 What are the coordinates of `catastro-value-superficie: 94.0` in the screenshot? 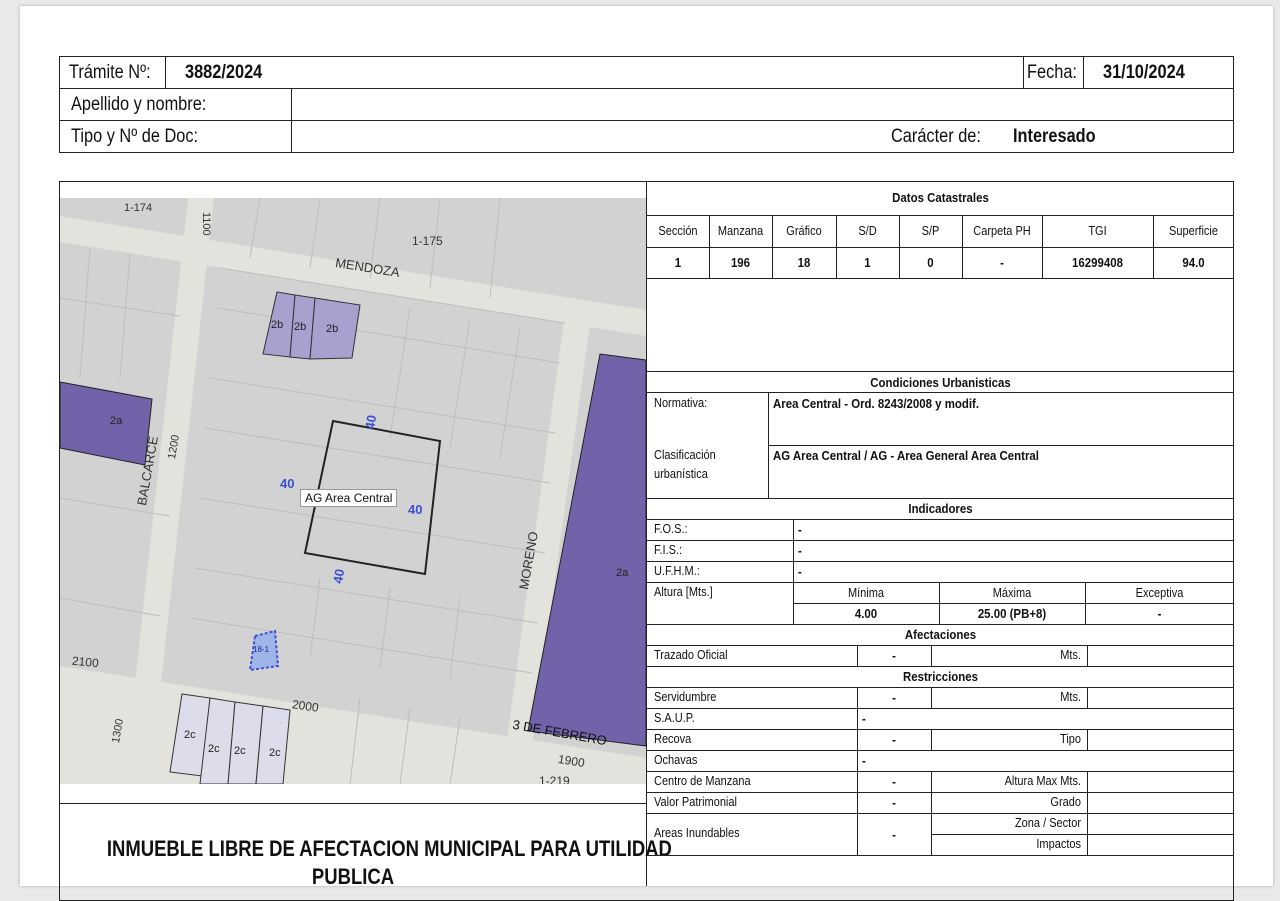 It's located at (1193, 262).